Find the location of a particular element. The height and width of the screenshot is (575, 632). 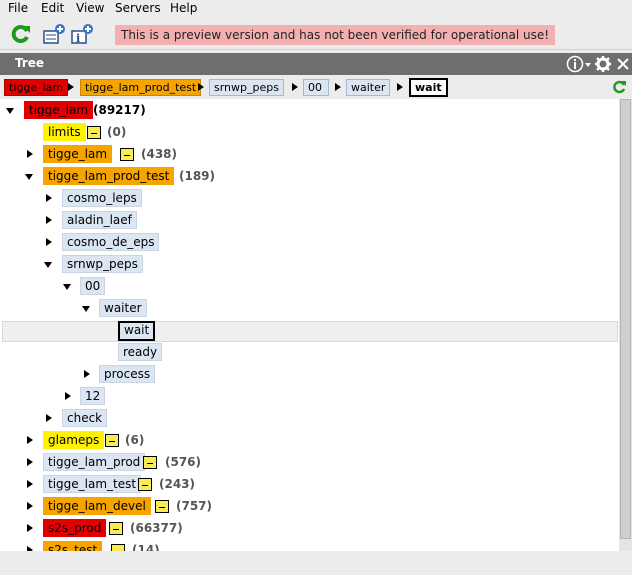

tree-node-waiter: waiter is located at coordinates (123, 308).